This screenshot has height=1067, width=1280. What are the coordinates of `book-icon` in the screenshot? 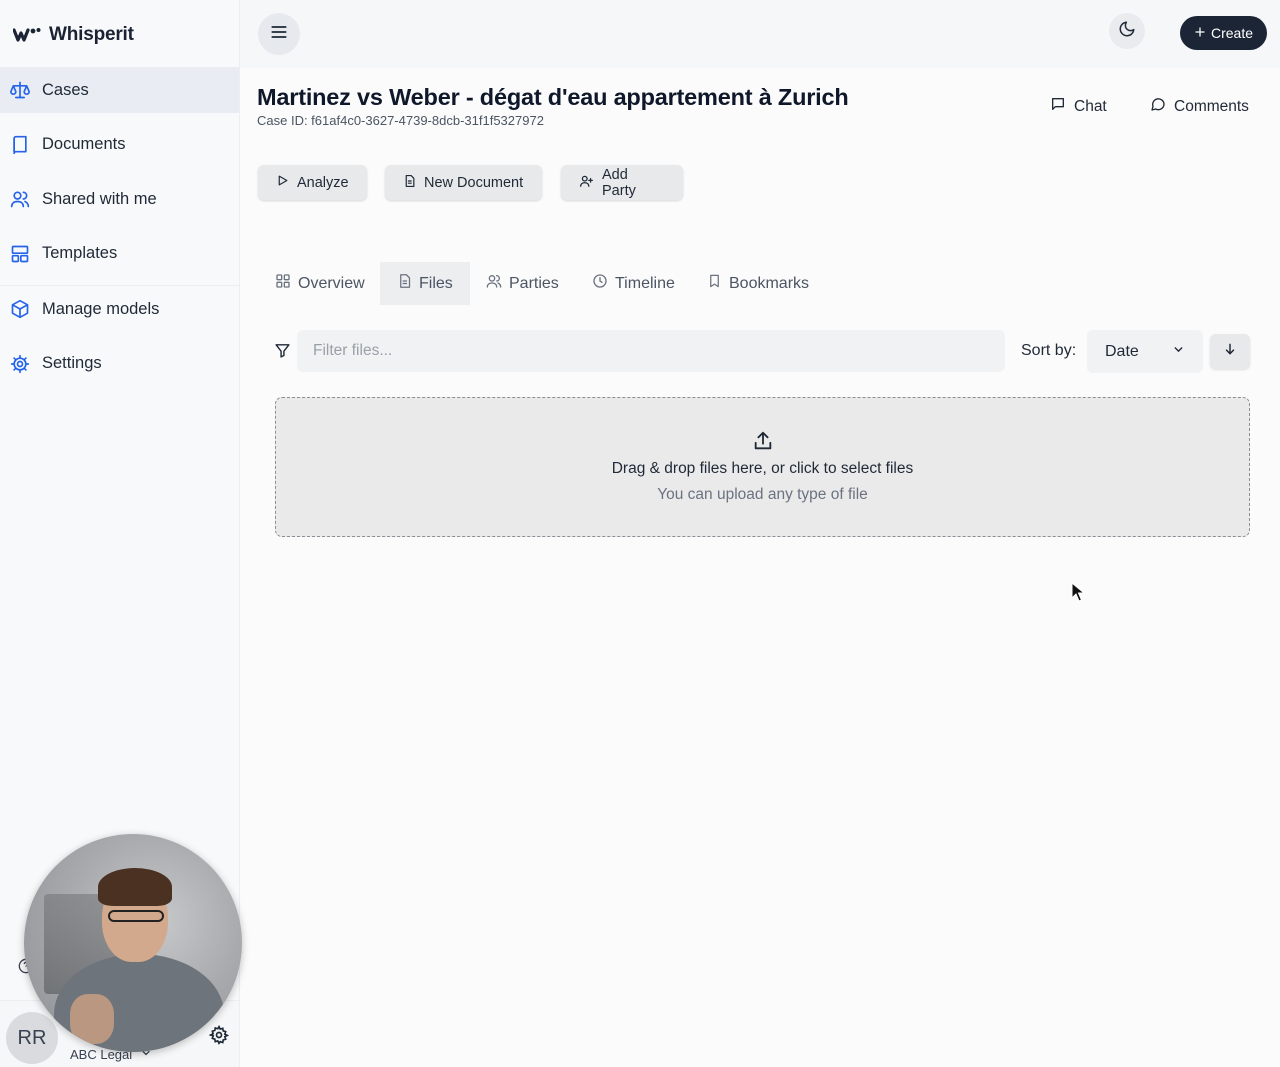 It's located at (20, 145).